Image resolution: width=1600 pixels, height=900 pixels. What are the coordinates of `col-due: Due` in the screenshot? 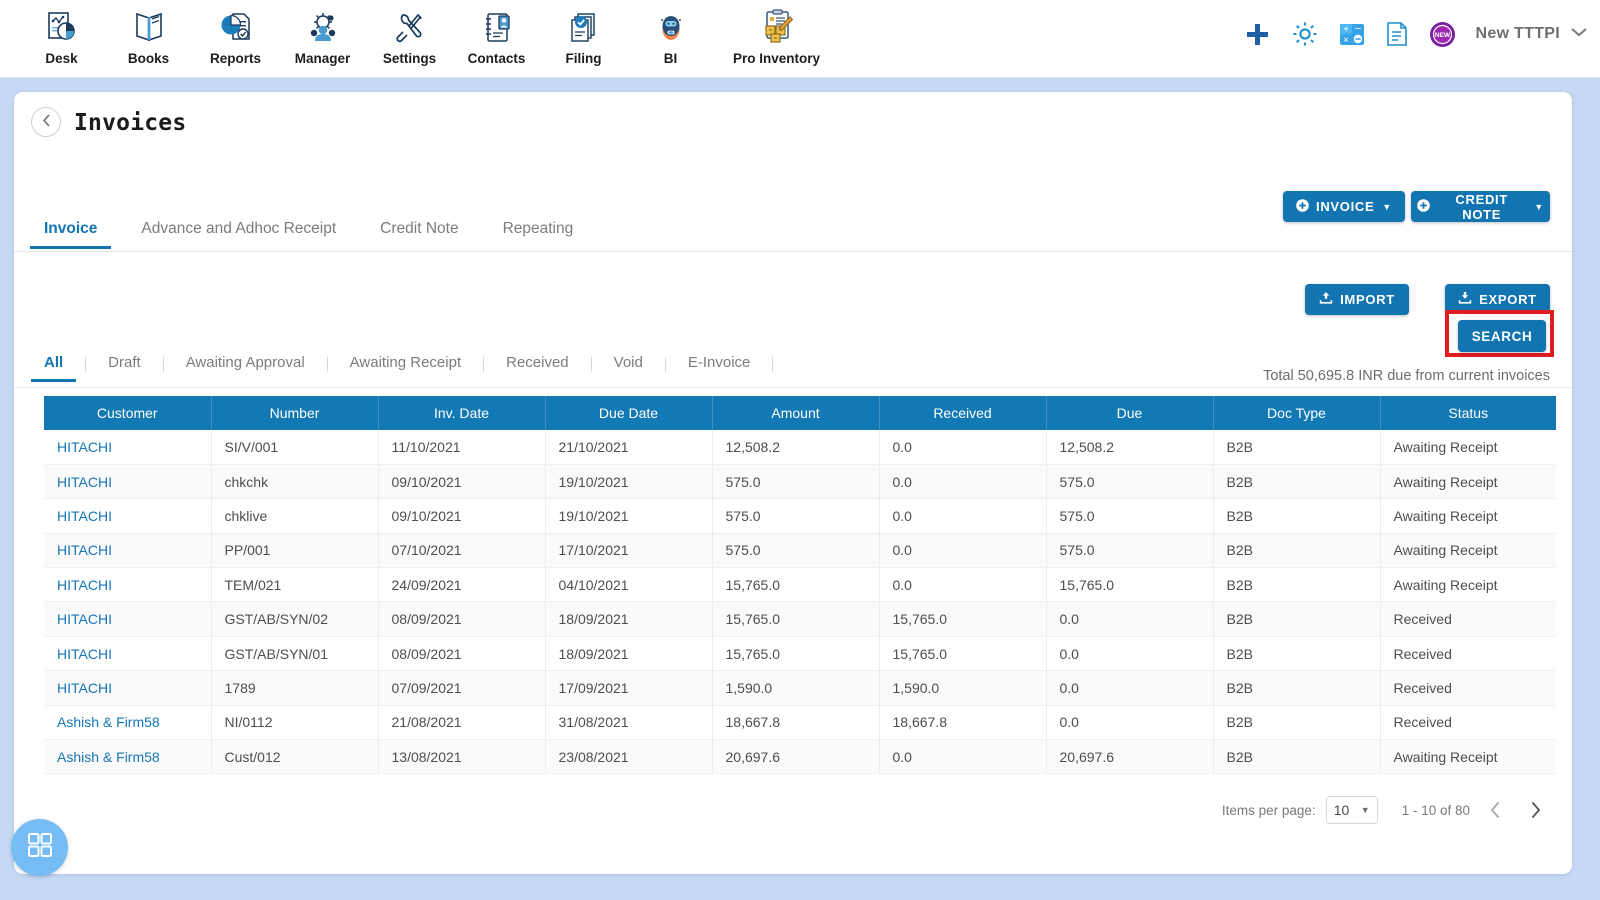 It's located at (1130, 413).